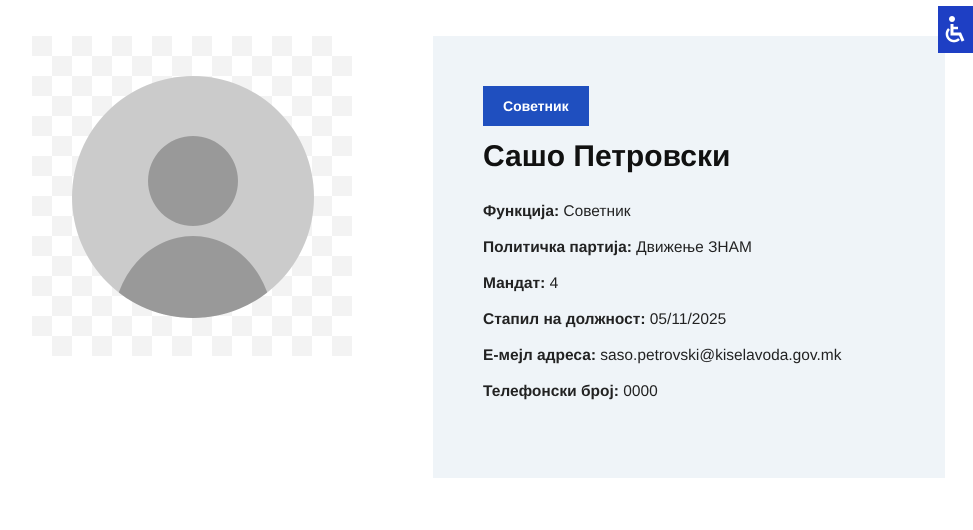  I want to click on wheelchair-icon, so click(956, 29).